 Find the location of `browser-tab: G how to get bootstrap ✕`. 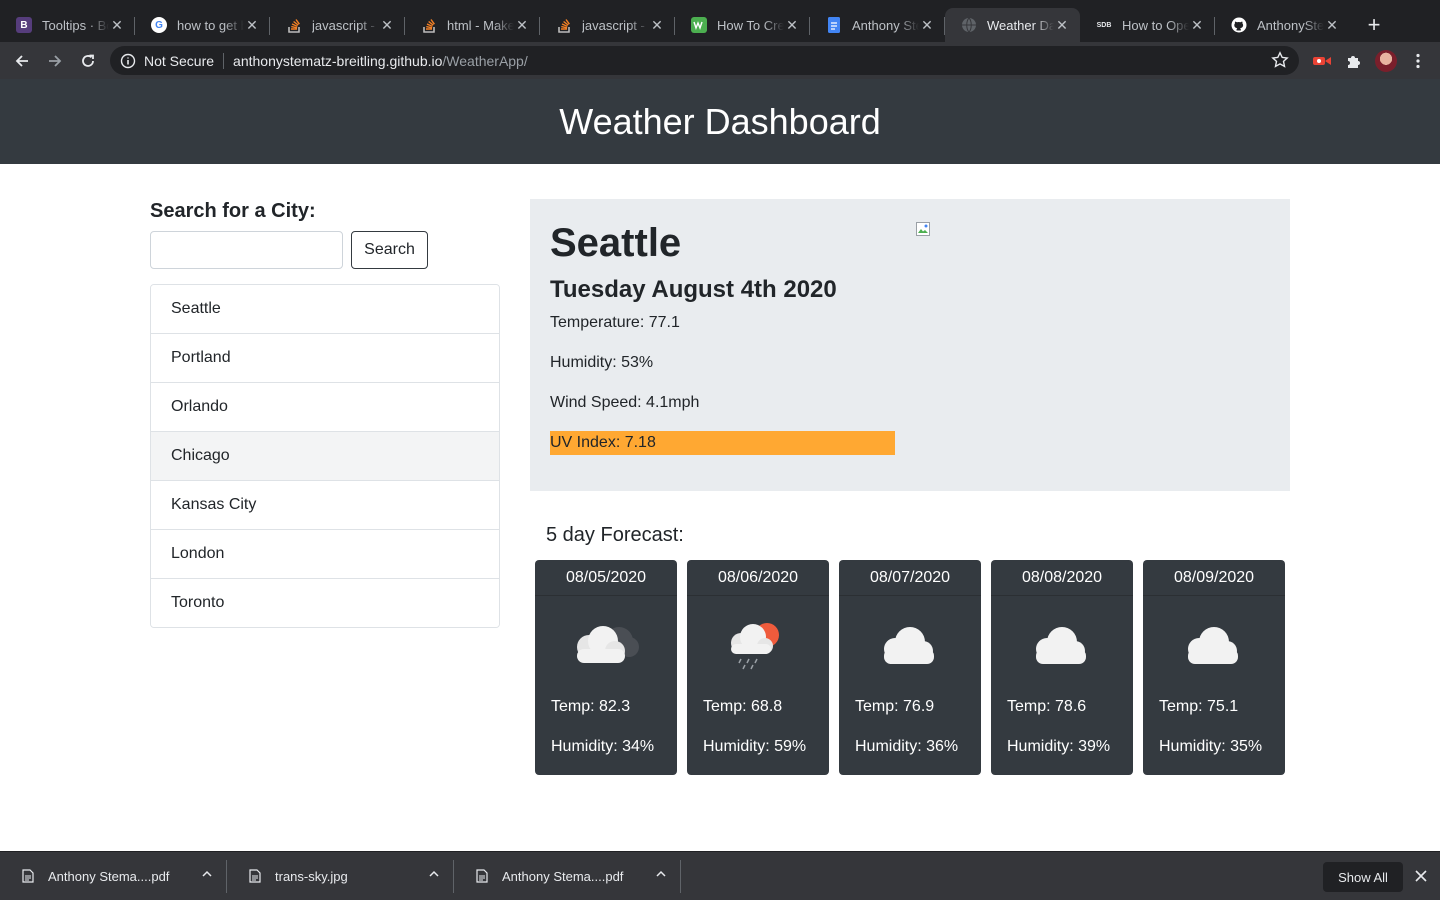

browser-tab: G how to get bootstrap ✕ is located at coordinates (202, 25).